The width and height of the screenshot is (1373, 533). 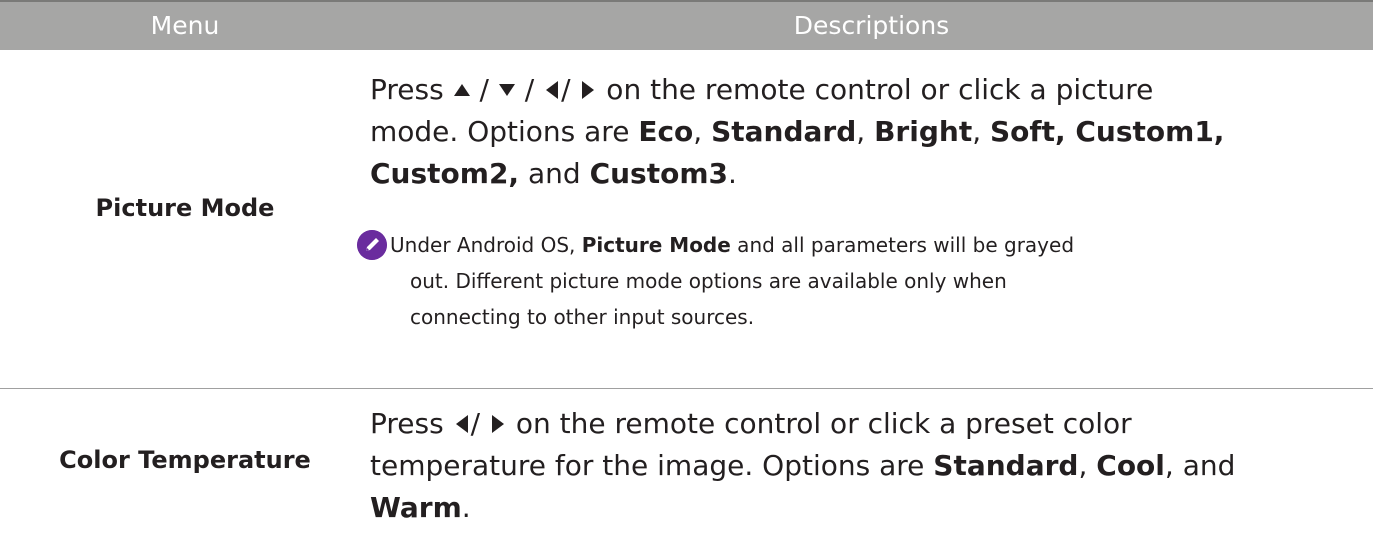 I want to click on option-warm: Warm, so click(x=416, y=507).